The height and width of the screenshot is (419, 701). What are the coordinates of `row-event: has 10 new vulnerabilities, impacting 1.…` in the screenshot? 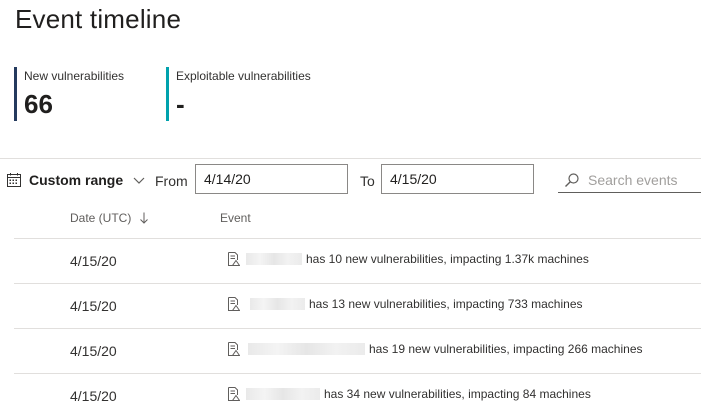 It's located at (407, 259).